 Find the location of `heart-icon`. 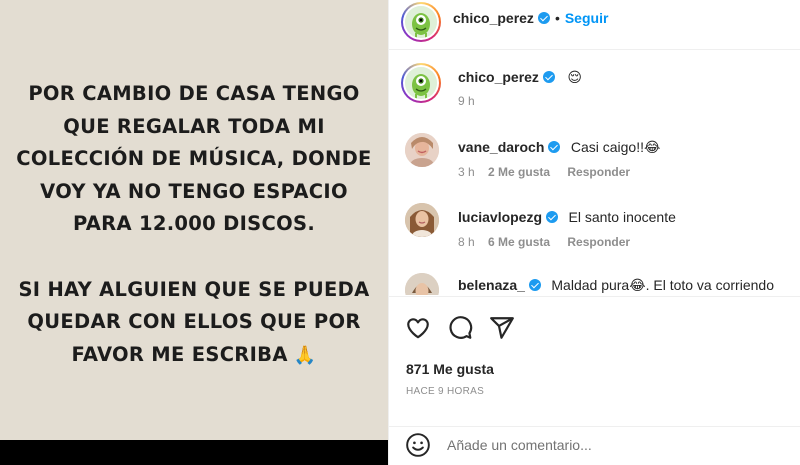

heart-icon is located at coordinates (418, 328).